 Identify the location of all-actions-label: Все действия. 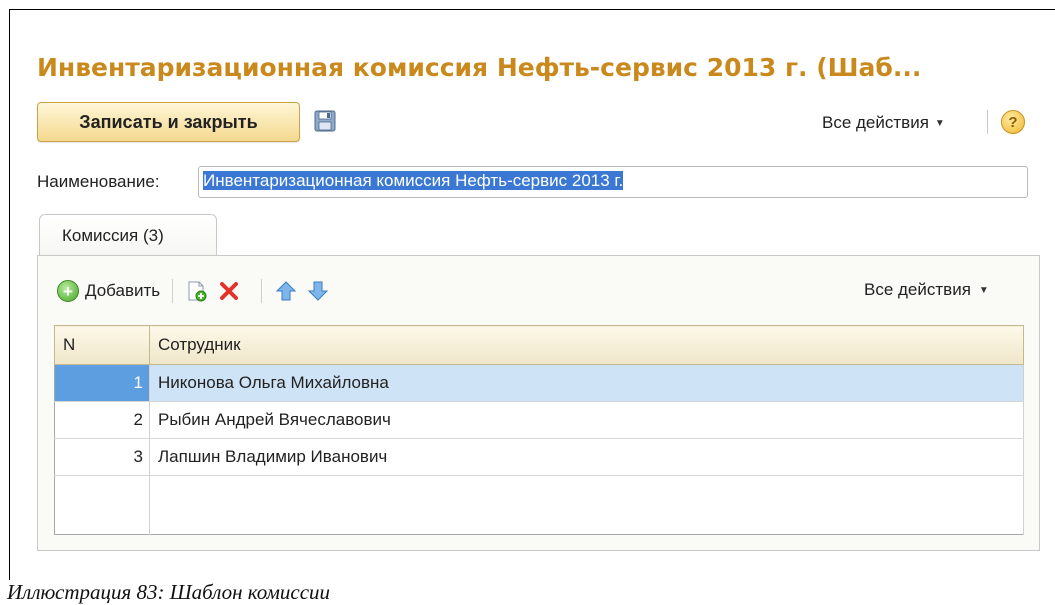
(875, 122).